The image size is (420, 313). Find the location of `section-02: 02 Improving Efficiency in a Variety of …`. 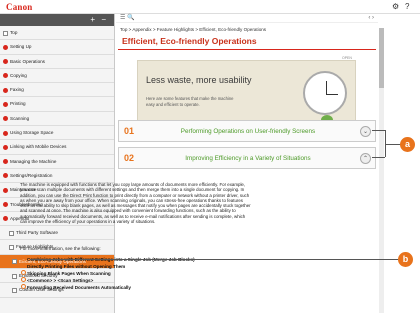

section-02: 02 Improving Efficiency in a Variety of … is located at coordinates (247, 158).